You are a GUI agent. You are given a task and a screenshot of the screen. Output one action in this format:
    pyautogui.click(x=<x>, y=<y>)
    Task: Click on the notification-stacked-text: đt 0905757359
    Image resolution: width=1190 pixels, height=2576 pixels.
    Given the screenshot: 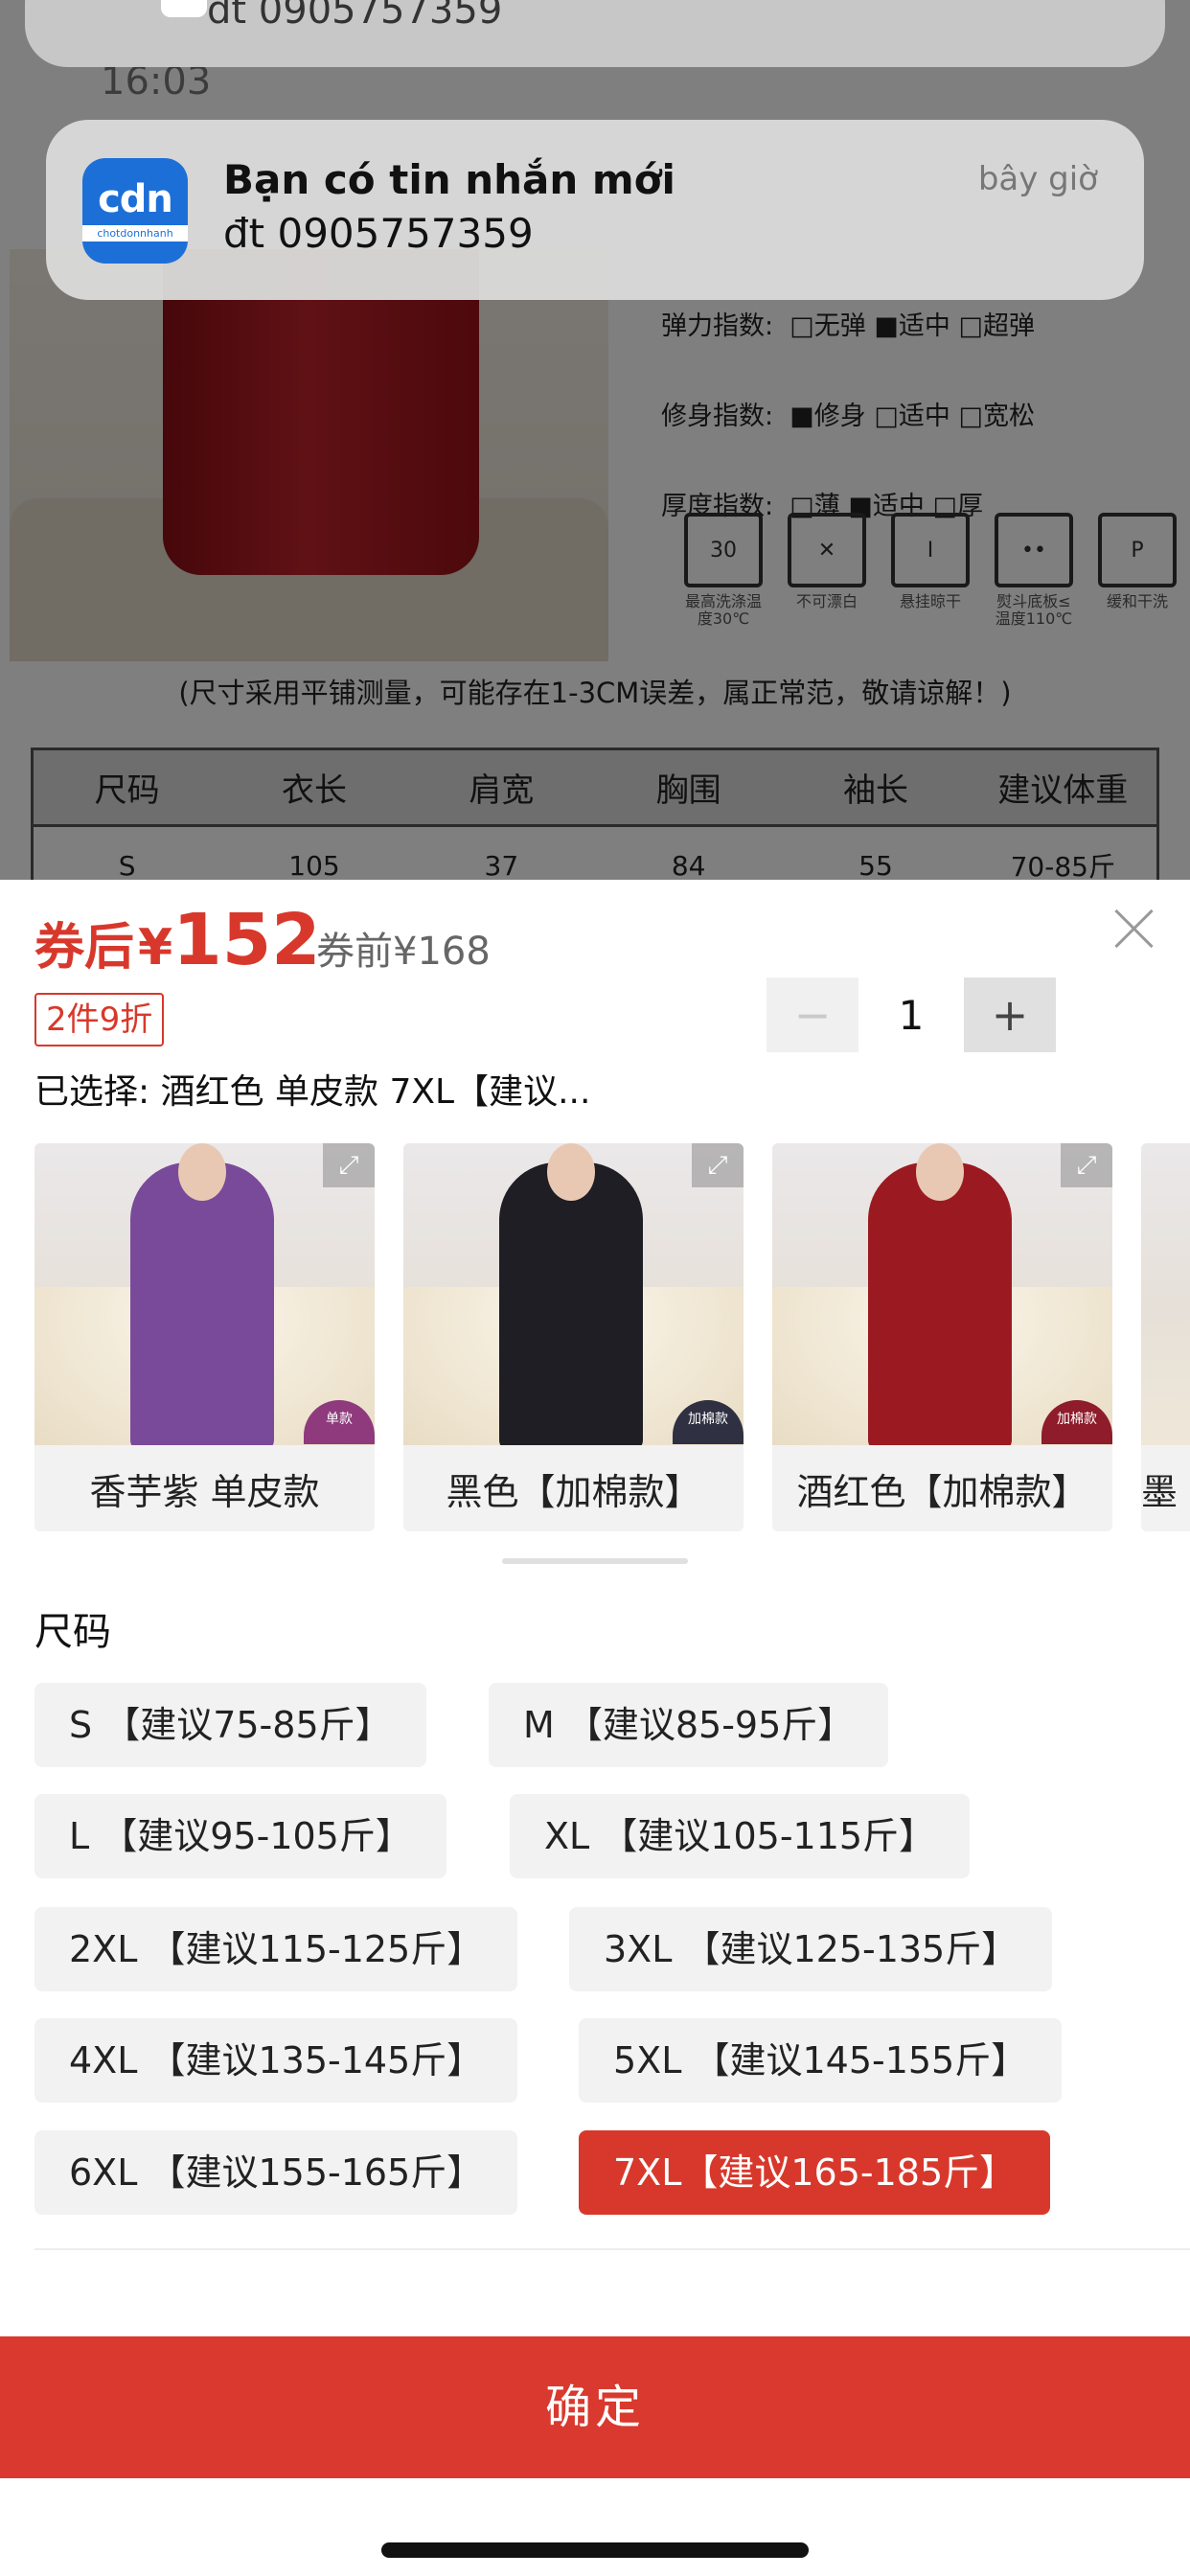 What is the action you would take?
    pyautogui.click(x=355, y=16)
    